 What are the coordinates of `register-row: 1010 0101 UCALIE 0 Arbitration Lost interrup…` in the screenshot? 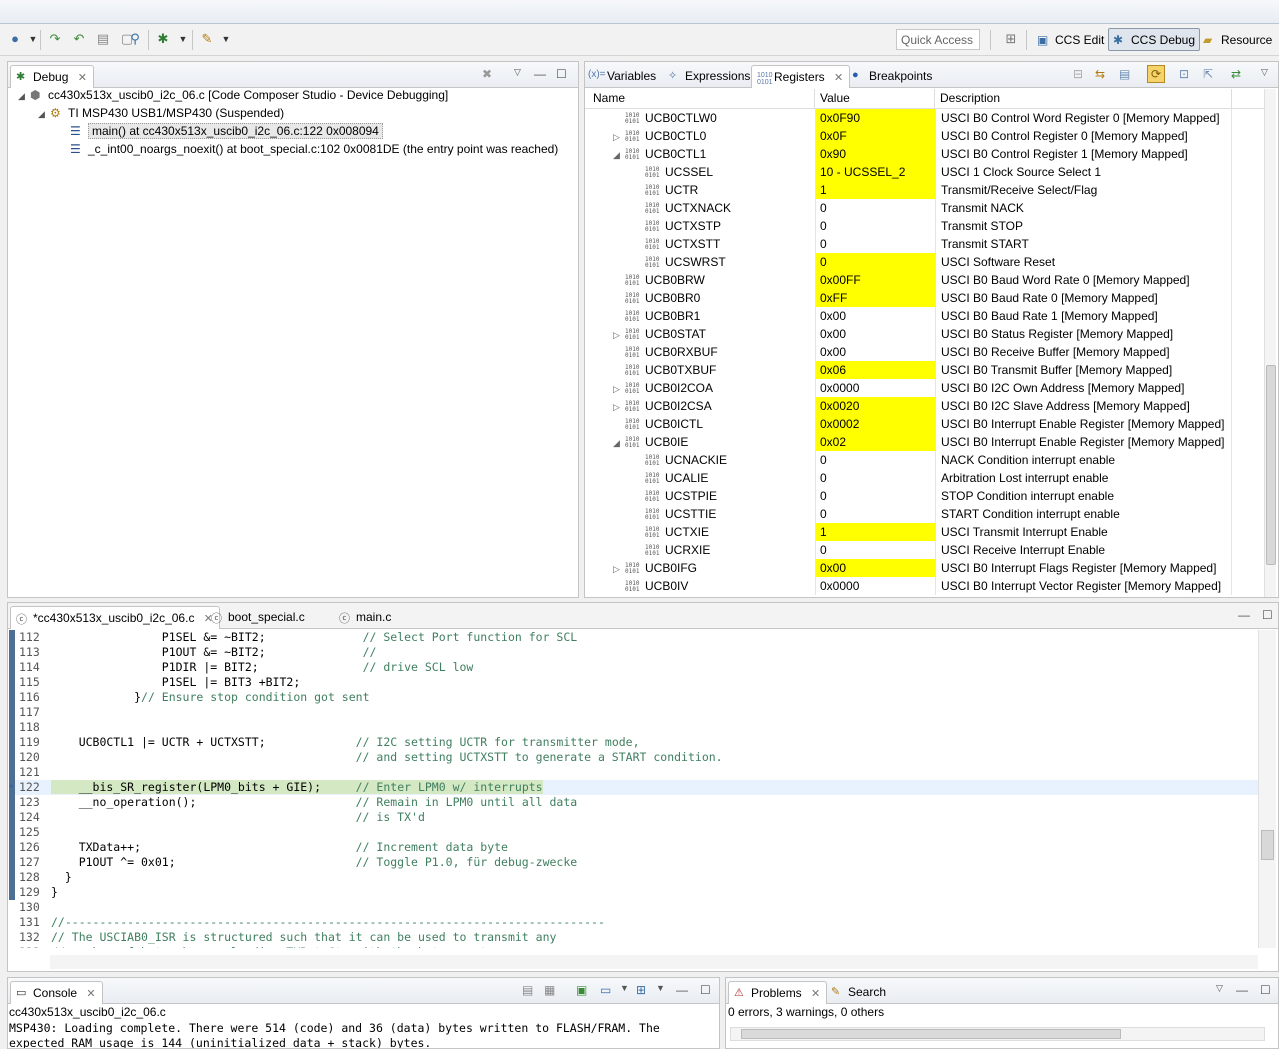 It's located at (925, 478).